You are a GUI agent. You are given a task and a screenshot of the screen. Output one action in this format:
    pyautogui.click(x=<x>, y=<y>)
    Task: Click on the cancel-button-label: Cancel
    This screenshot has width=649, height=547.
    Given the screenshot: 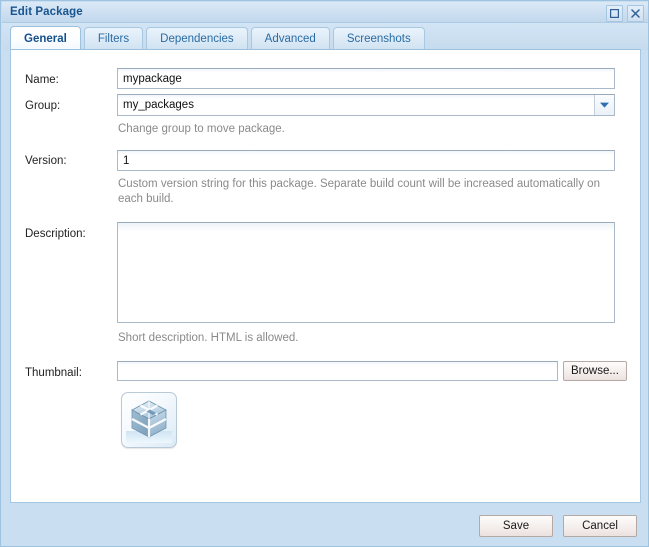 What is the action you would take?
    pyautogui.click(x=600, y=525)
    